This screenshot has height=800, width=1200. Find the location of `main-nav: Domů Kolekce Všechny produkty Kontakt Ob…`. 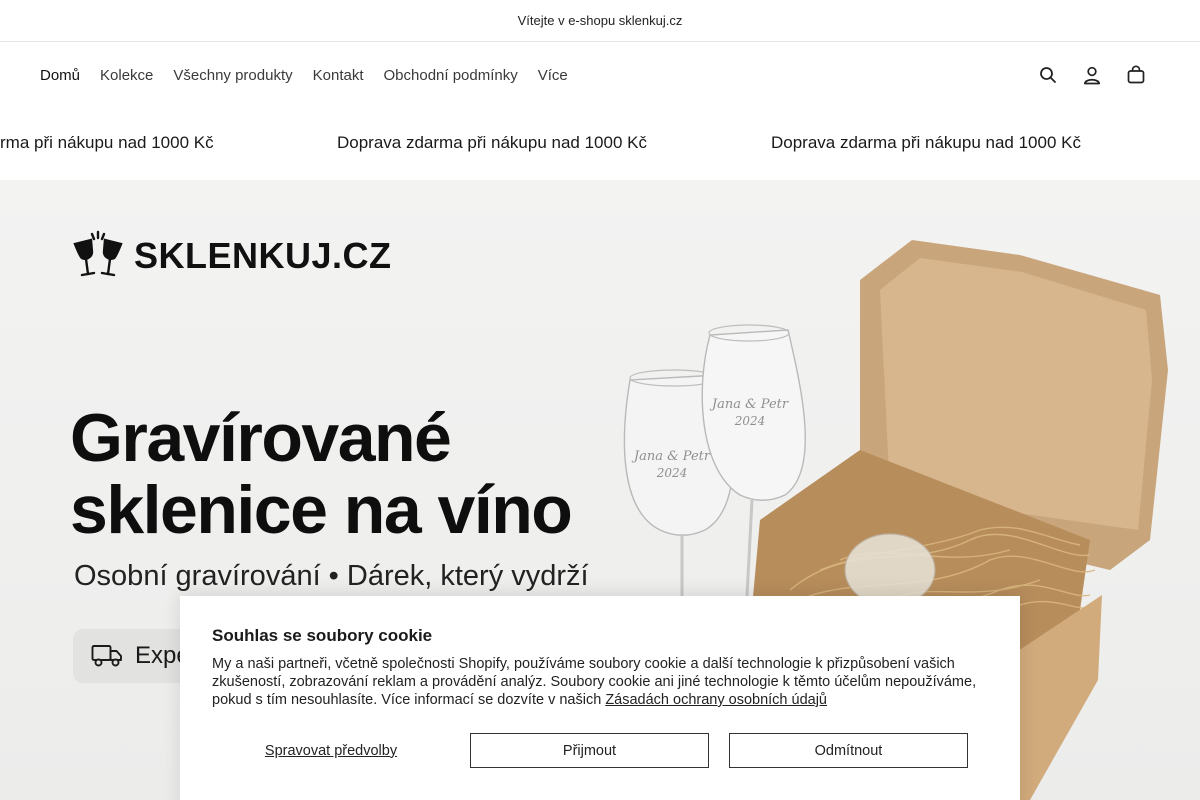

main-nav: Domů Kolekce Všechny produkty Kontakt Ob… is located at coordinates (304, 75).